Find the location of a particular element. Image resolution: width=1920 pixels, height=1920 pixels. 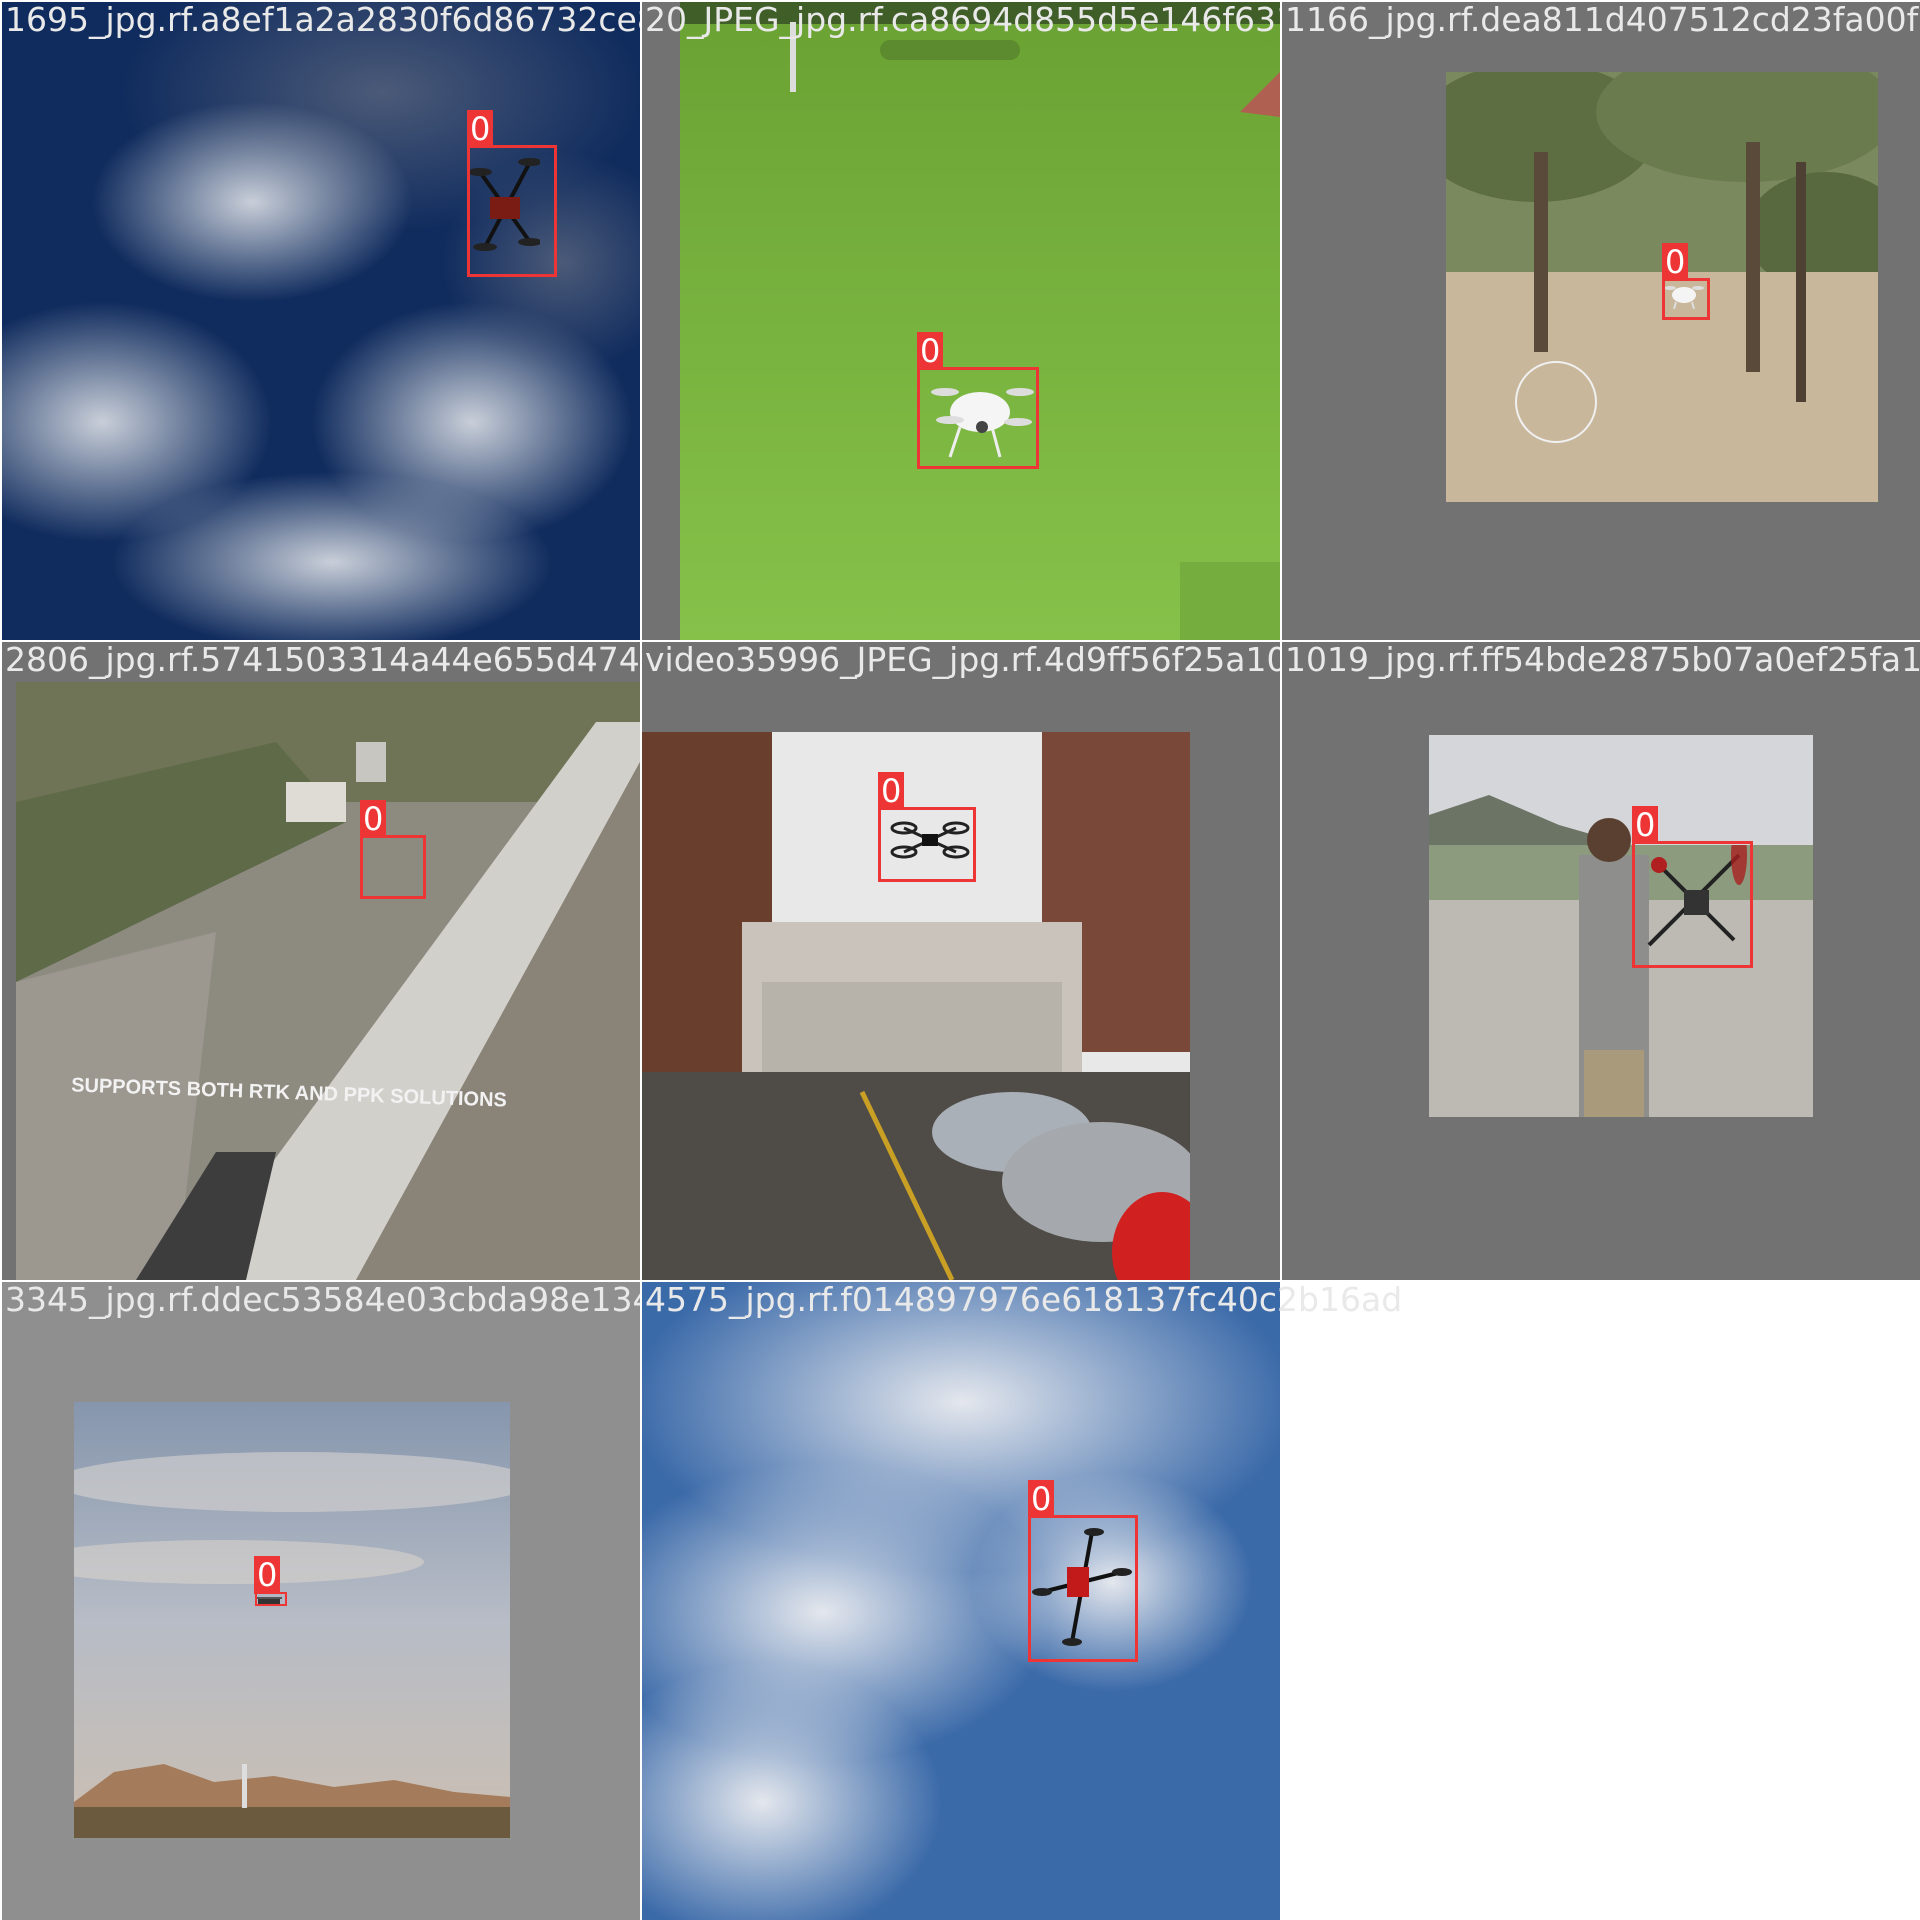

cloud-scene is located at coordinates (321, 321).